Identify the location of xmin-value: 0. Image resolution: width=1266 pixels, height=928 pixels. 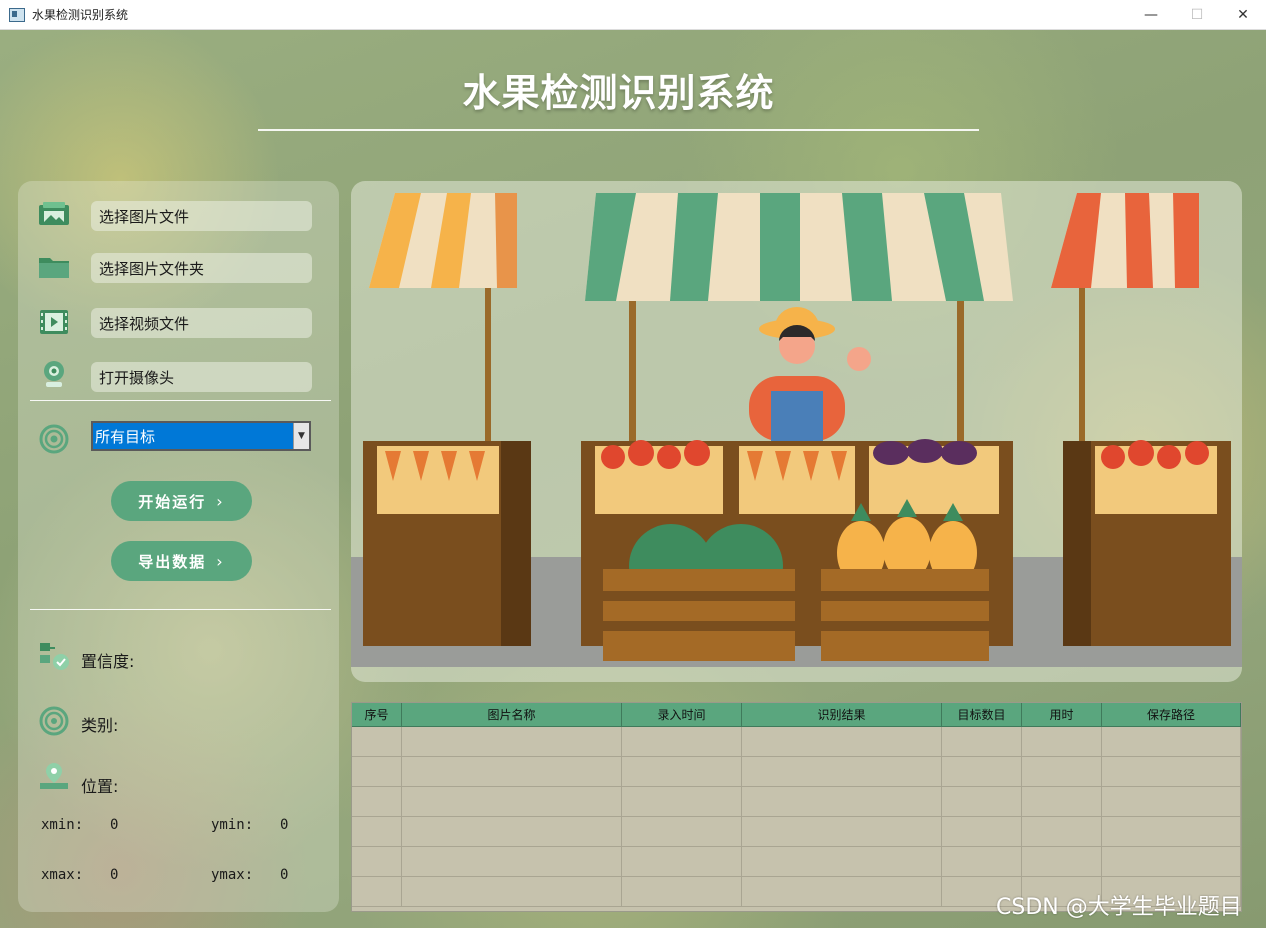
(114, 825).